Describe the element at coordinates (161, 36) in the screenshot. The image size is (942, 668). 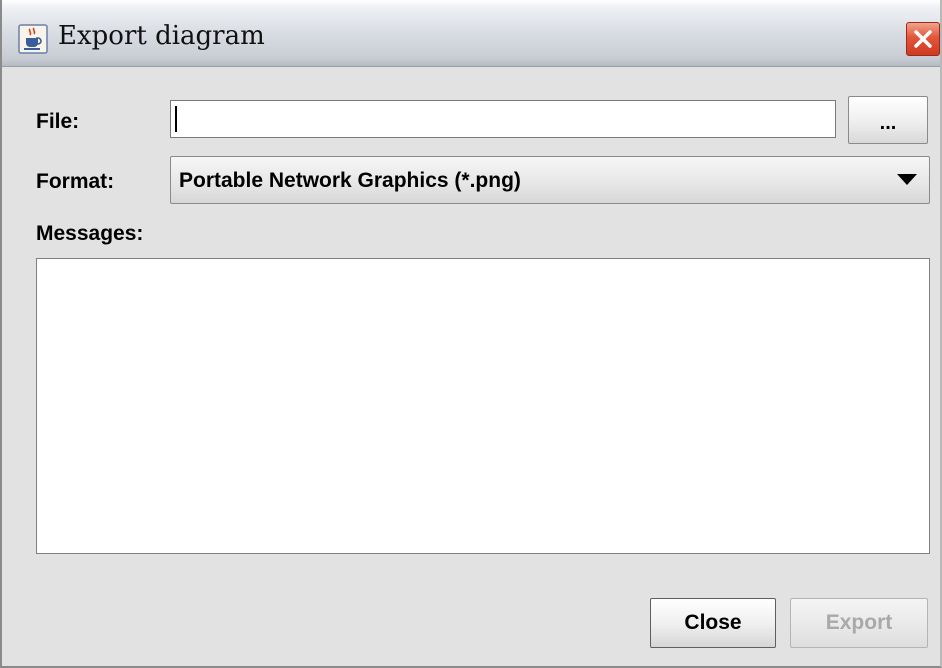
I see `window-title: Export diagram` at that location.